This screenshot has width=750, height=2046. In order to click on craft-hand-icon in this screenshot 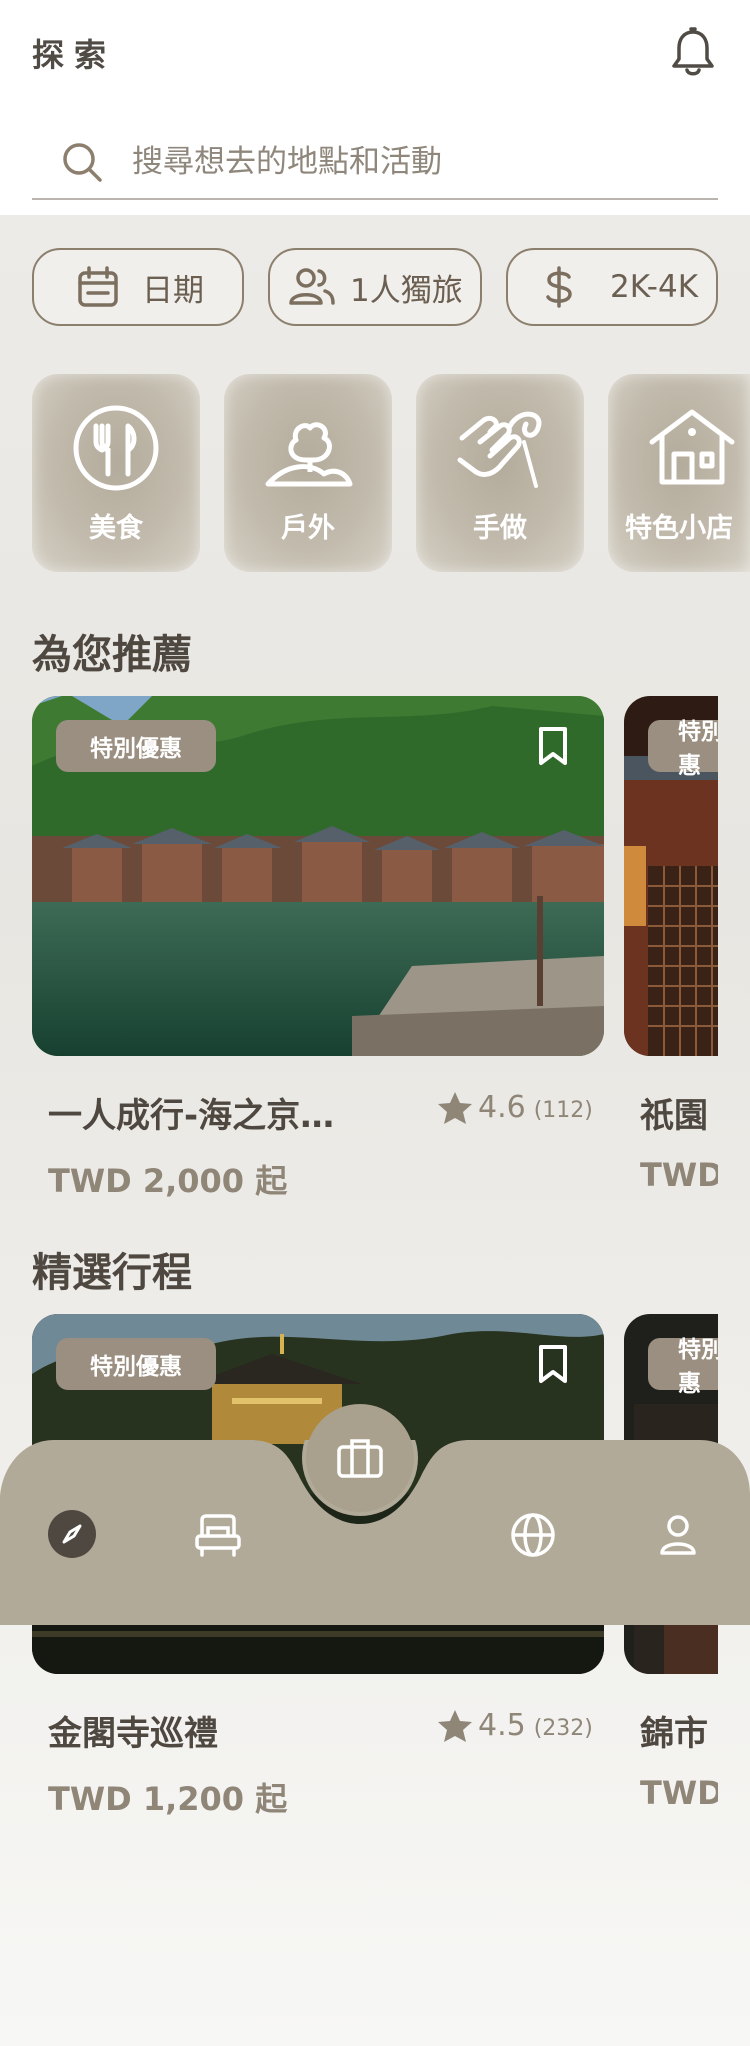, I will do `click(499, 449)`.